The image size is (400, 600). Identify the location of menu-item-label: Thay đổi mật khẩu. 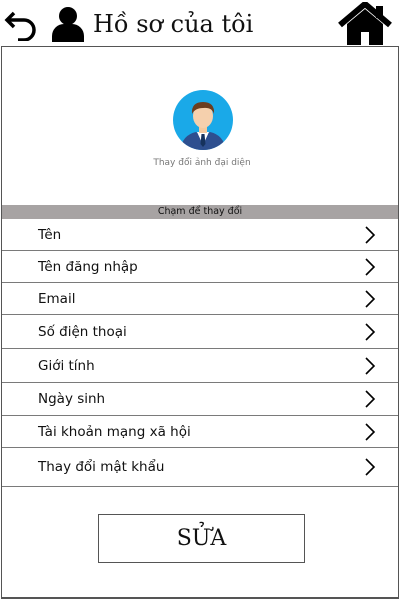
(101, 467).